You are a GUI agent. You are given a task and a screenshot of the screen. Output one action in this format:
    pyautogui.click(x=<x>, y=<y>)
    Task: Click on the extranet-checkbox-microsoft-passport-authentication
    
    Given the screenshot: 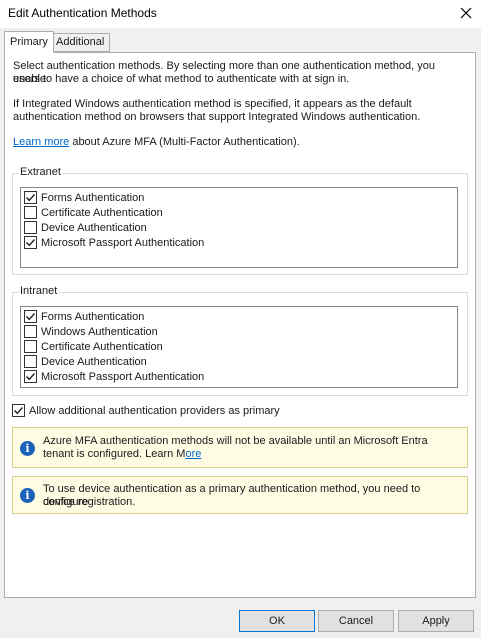 What is the action you would take?
    pyautogui.click(x=30, y=242)
    